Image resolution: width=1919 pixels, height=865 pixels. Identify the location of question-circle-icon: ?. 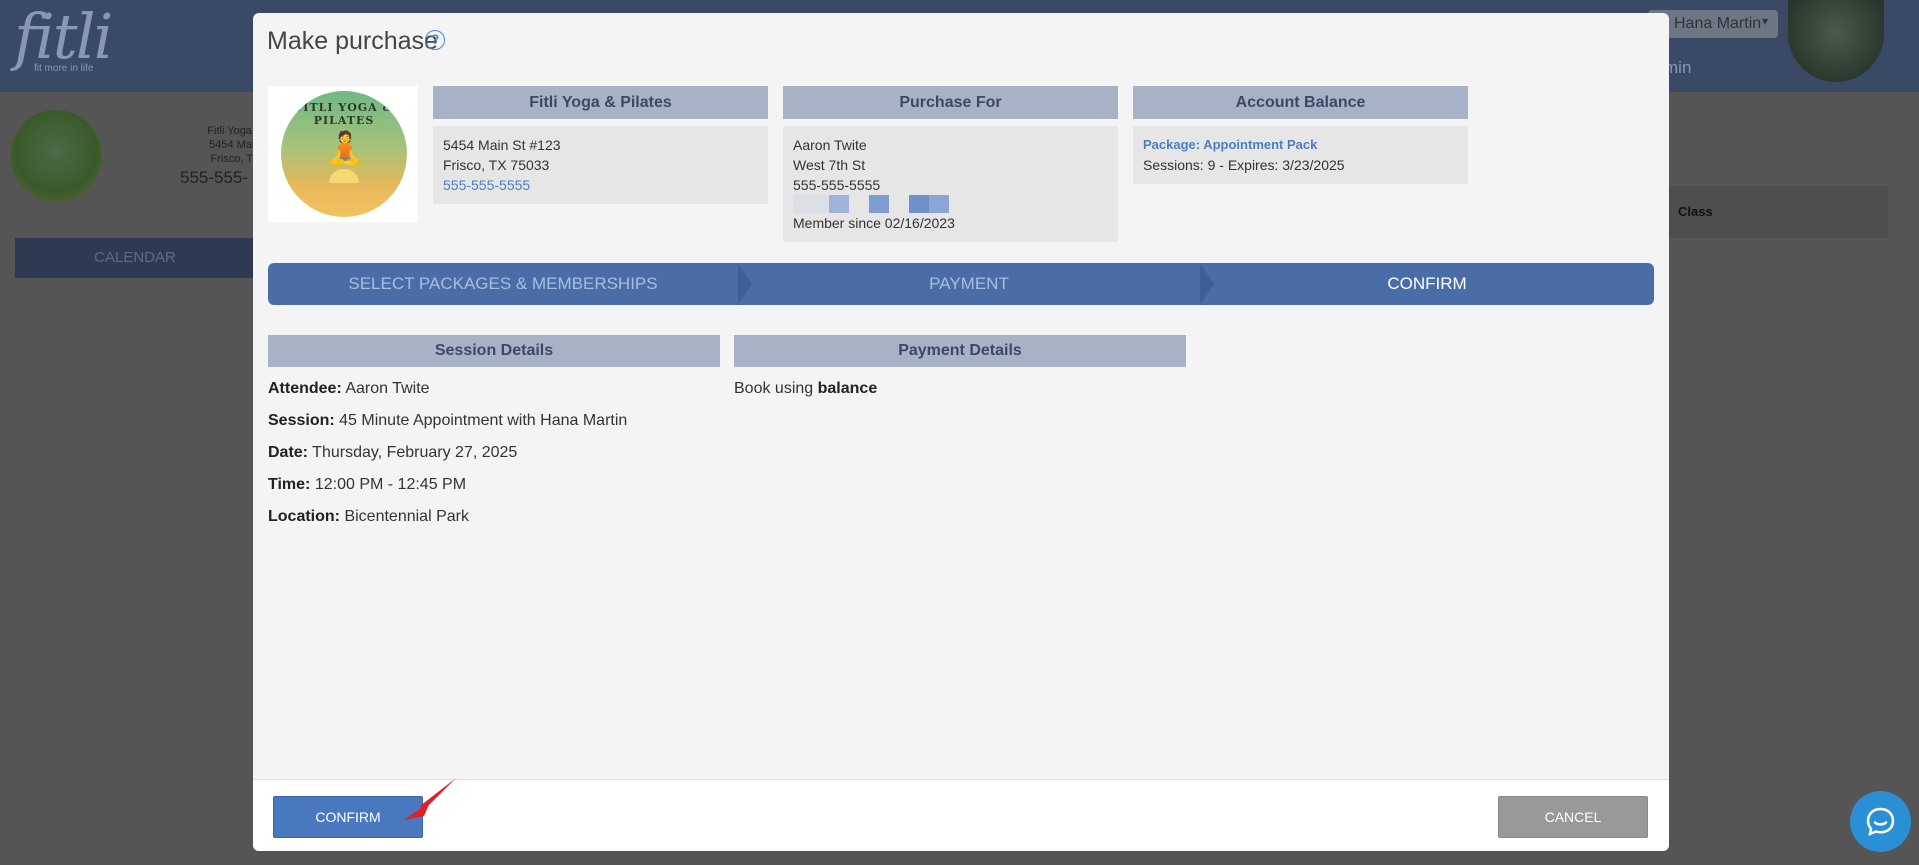
(435, 40).